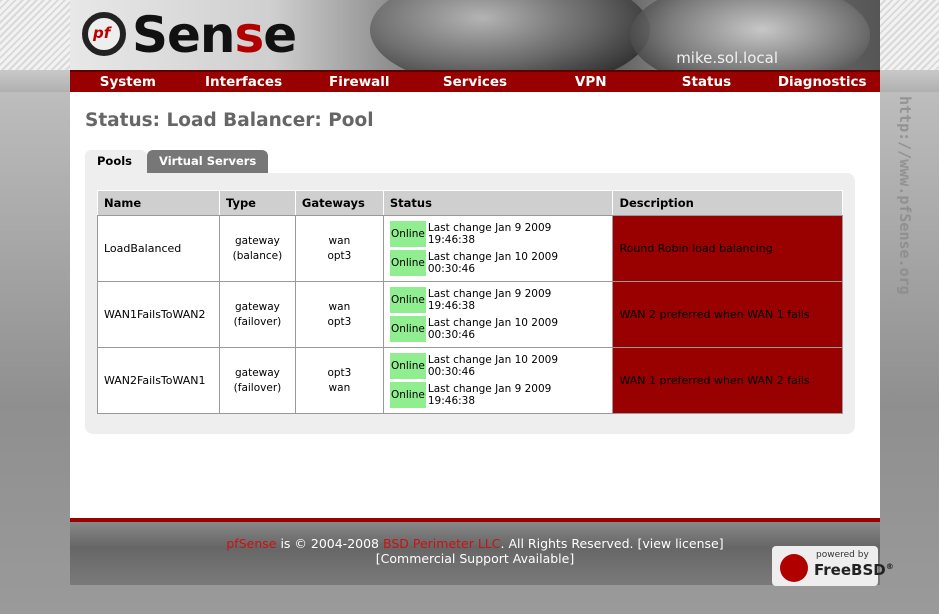  Describe the element at coordinates (329, 543) in the screenshot. I see `footer-copyright: is © 2004-2008` at that location.